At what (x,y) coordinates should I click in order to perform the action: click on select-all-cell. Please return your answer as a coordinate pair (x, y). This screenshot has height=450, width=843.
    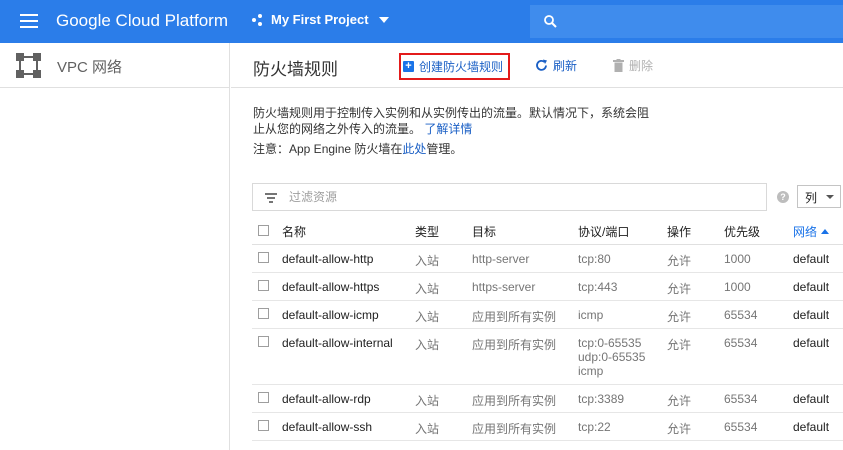
    Looking at the image, I should click on (267, 232).